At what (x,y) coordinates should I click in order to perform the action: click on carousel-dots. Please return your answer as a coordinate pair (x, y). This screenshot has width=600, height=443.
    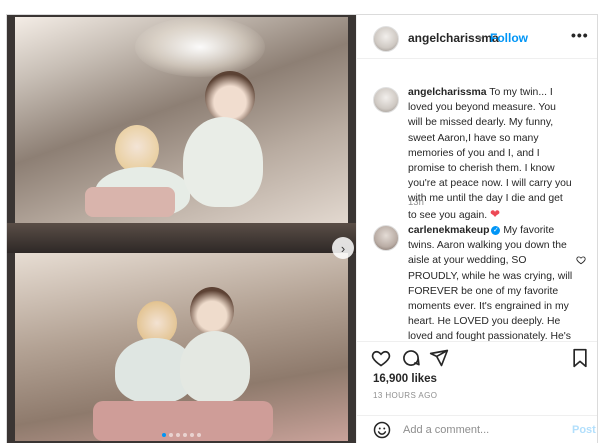
    Looking at the image, I should click on (181, 435).